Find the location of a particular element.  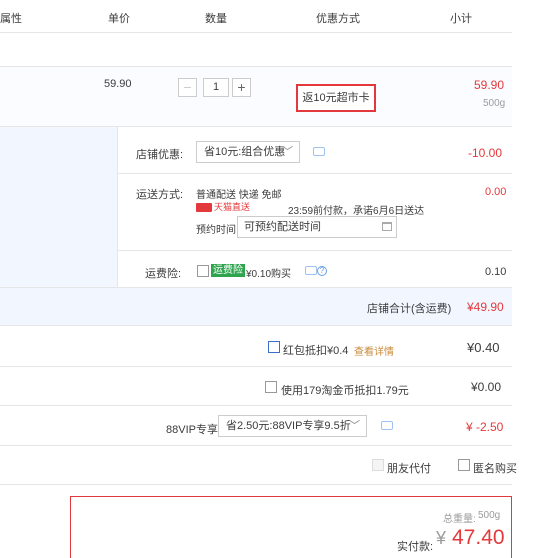

promo-badge: 返10元超市卡 is located at coordinates (336, 98).